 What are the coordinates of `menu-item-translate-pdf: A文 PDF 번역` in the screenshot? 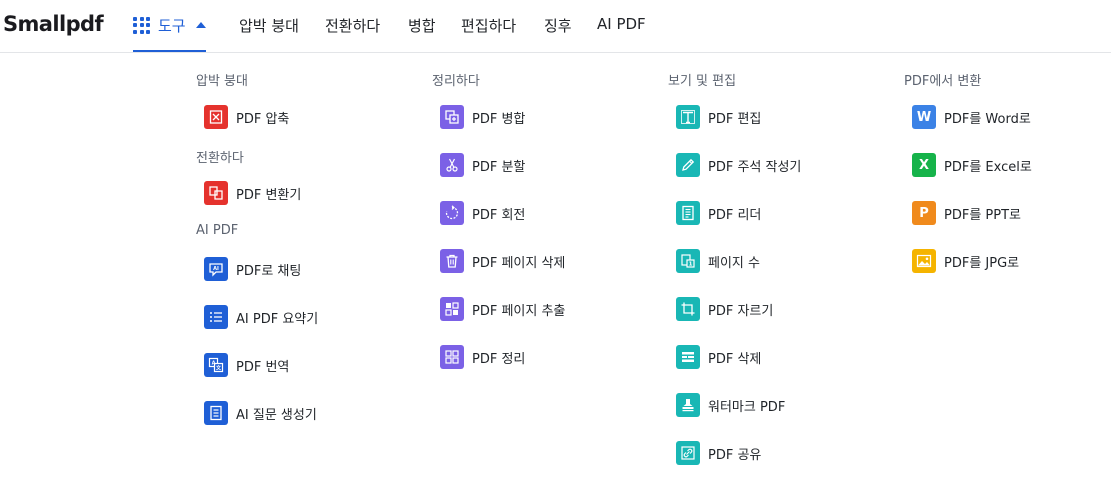 It's located at (246, 365).